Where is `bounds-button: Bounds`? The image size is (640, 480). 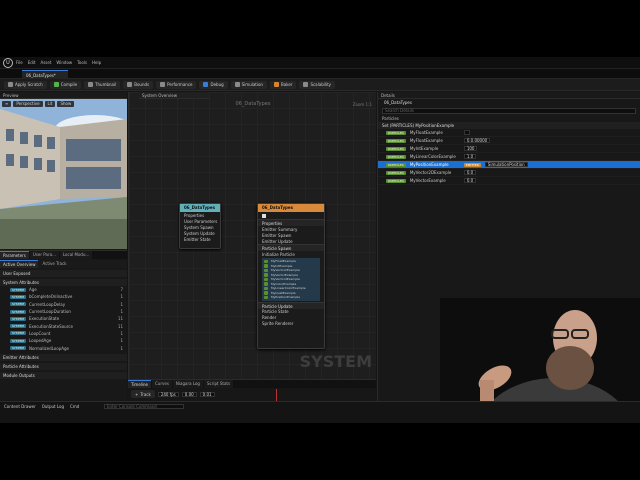
bounds-button: Bounds is located at coordinates (138, 84).